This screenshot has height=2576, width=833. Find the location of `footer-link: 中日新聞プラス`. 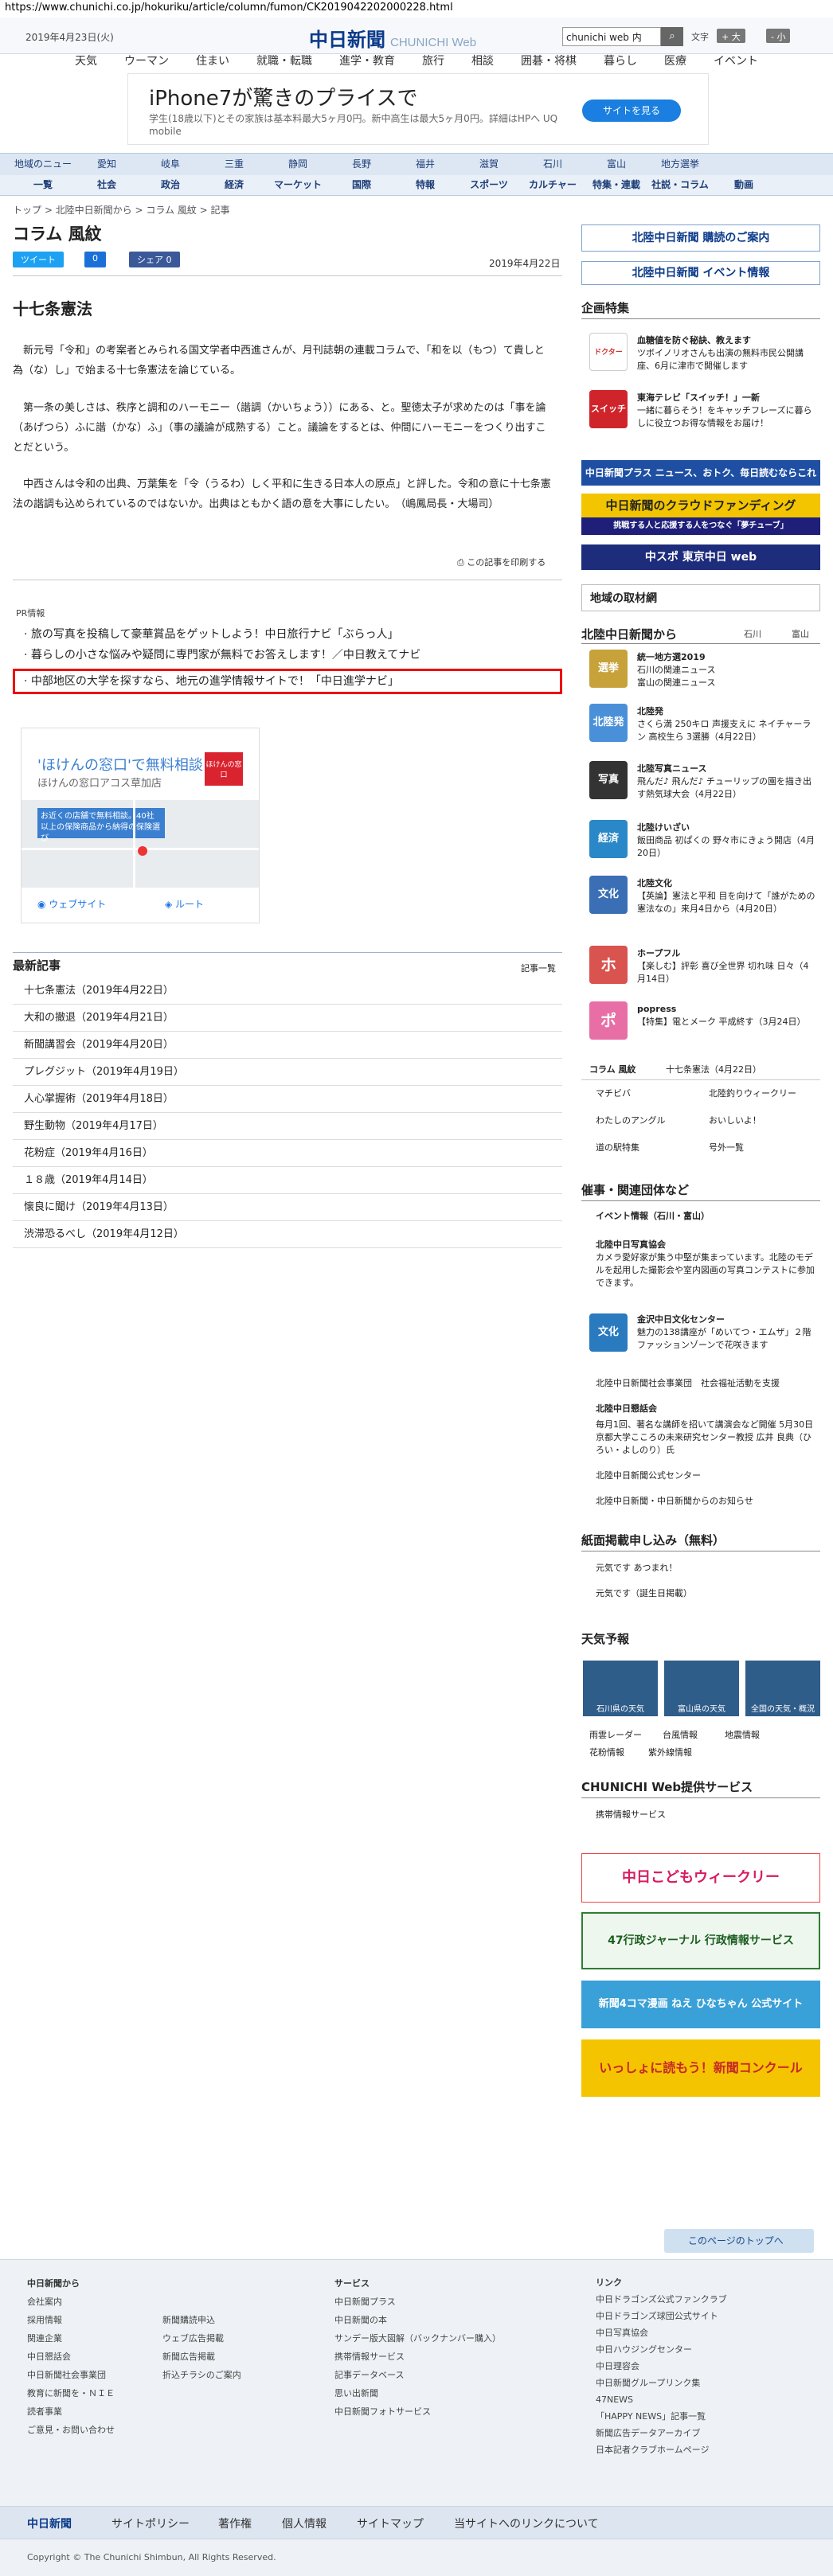

footer-link: 中日新聞プラス is located at coordinates (417, 2302).